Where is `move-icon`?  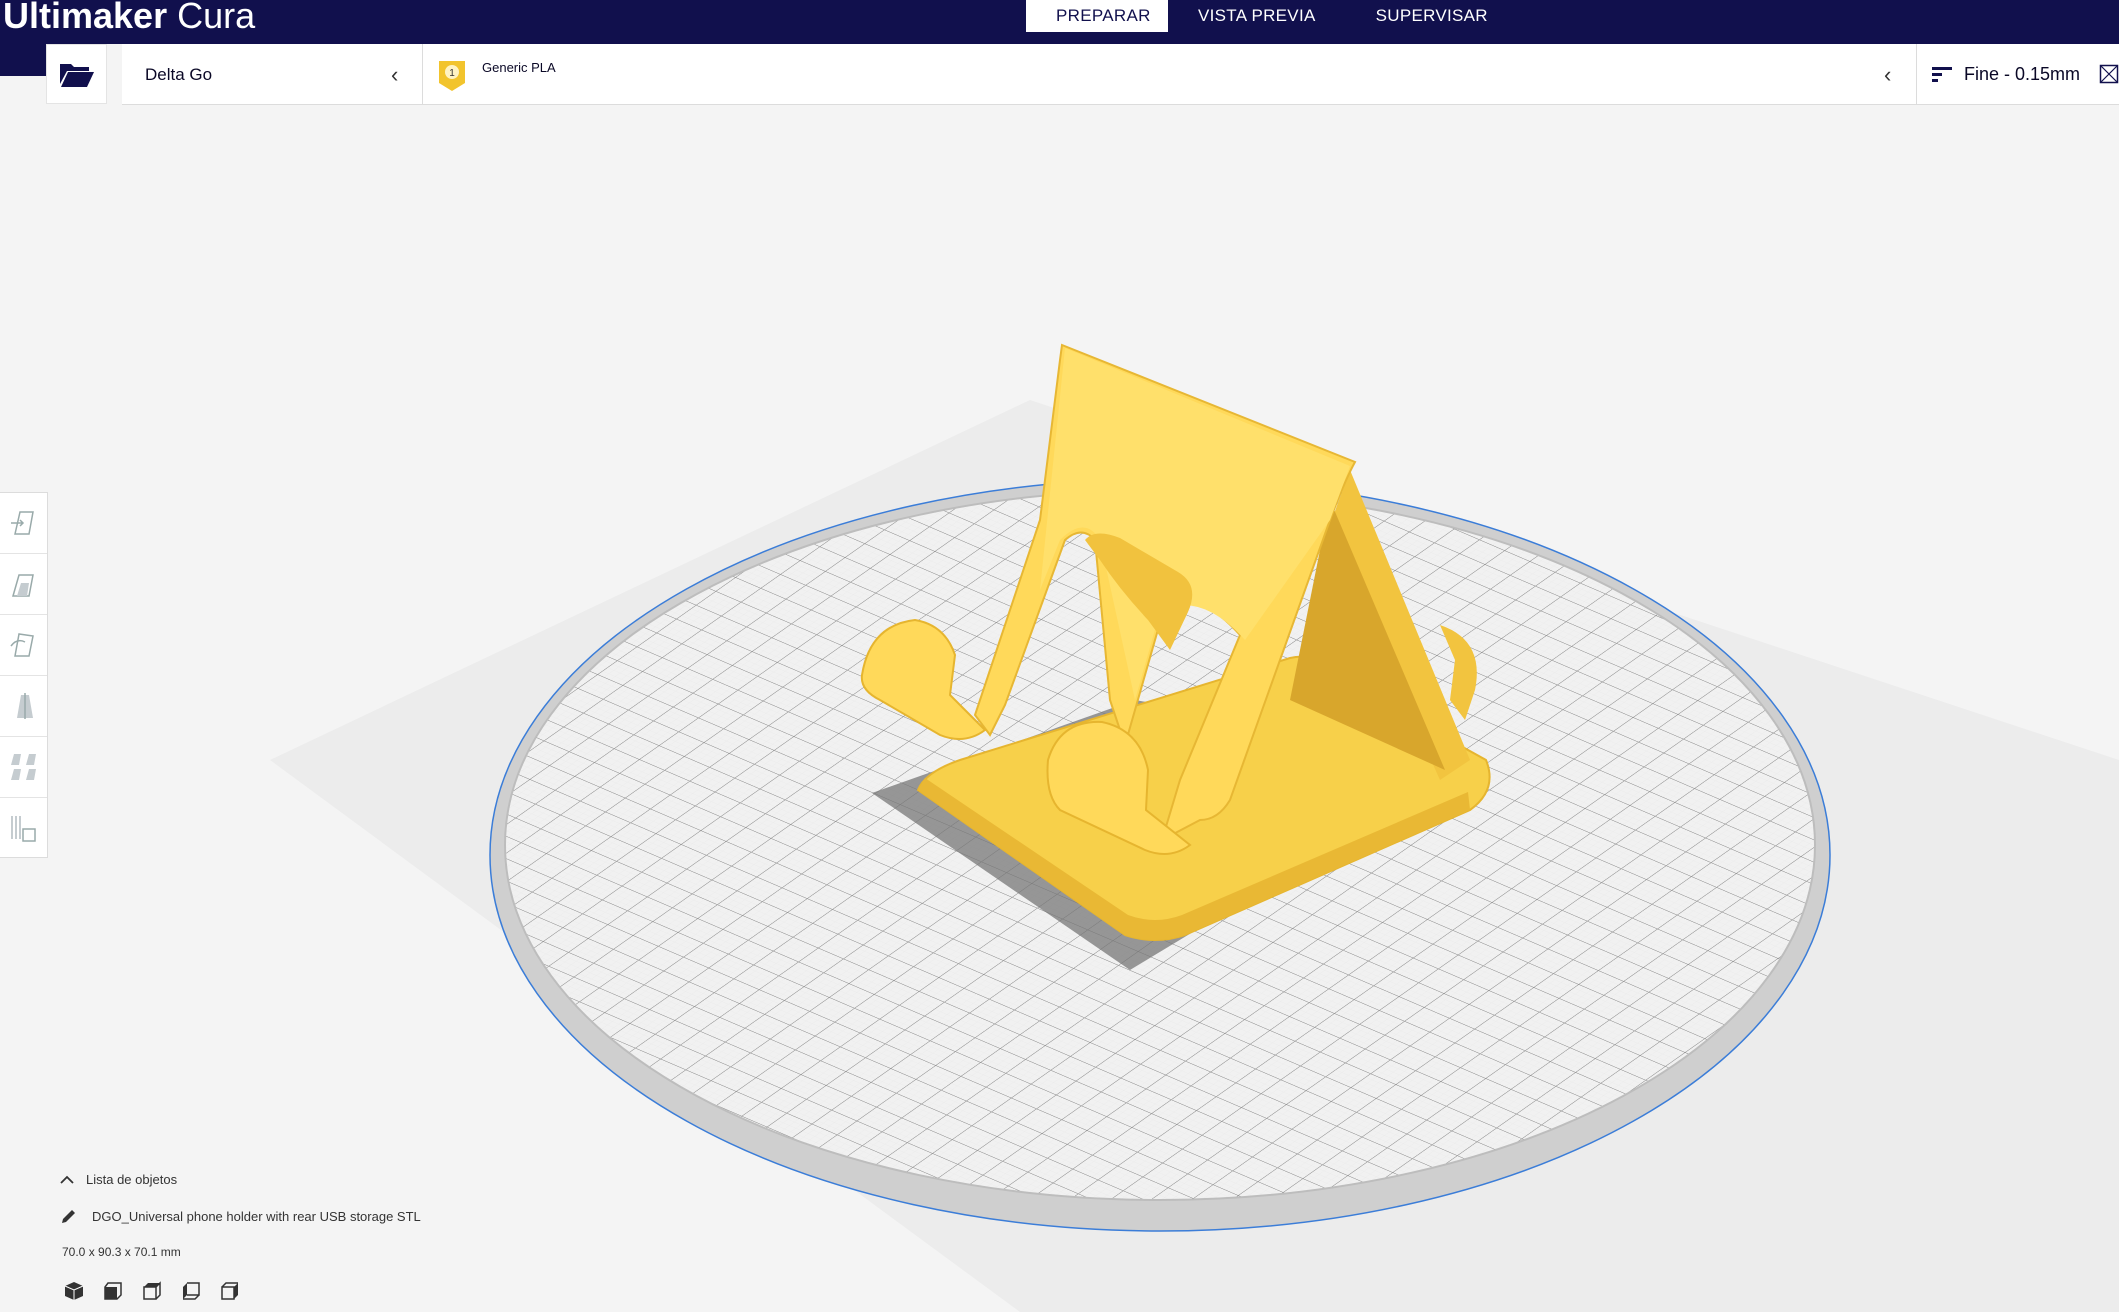
move-icon is located at coordinates (22, 523).